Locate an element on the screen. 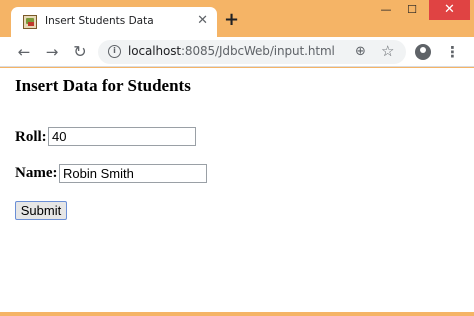 The width and height of the screenshot is (474, 316). window-close-button: ✕ is located at coordinates (449, 10).